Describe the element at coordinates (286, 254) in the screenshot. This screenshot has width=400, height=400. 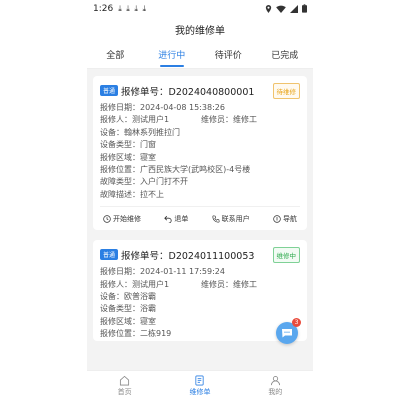
I see `order-status-badge: 维修中` at that location.